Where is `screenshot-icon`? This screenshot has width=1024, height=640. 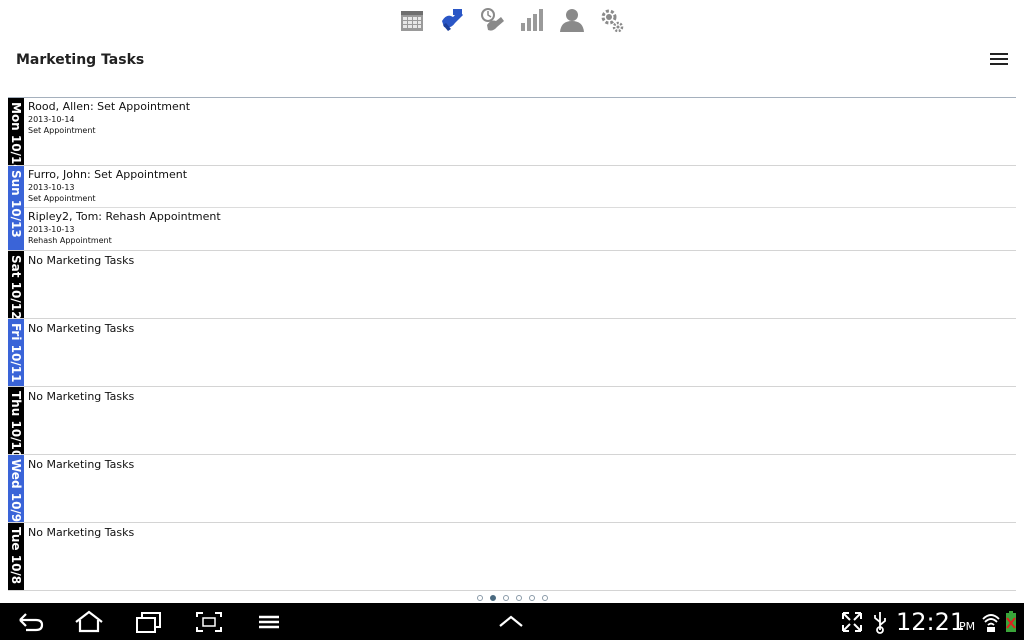 screenshot-icon is located at coordinates (209, 622).